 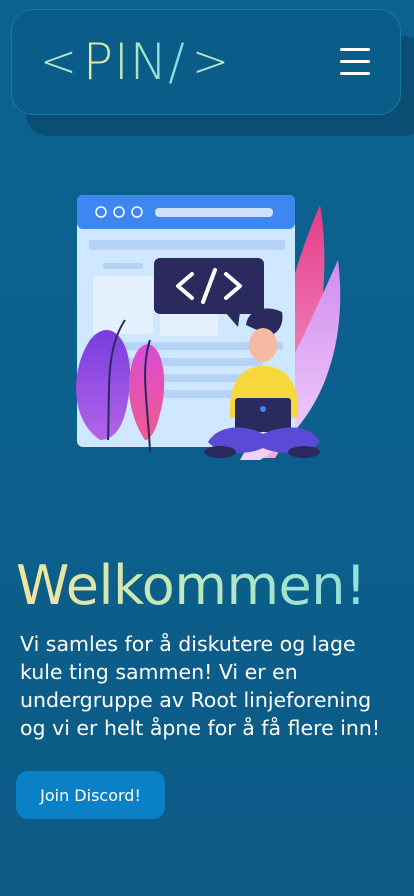 What do you see at coordinates (263, 415) in the screenshot?
I see `laptop-icon` at bounding box center [263, 415].